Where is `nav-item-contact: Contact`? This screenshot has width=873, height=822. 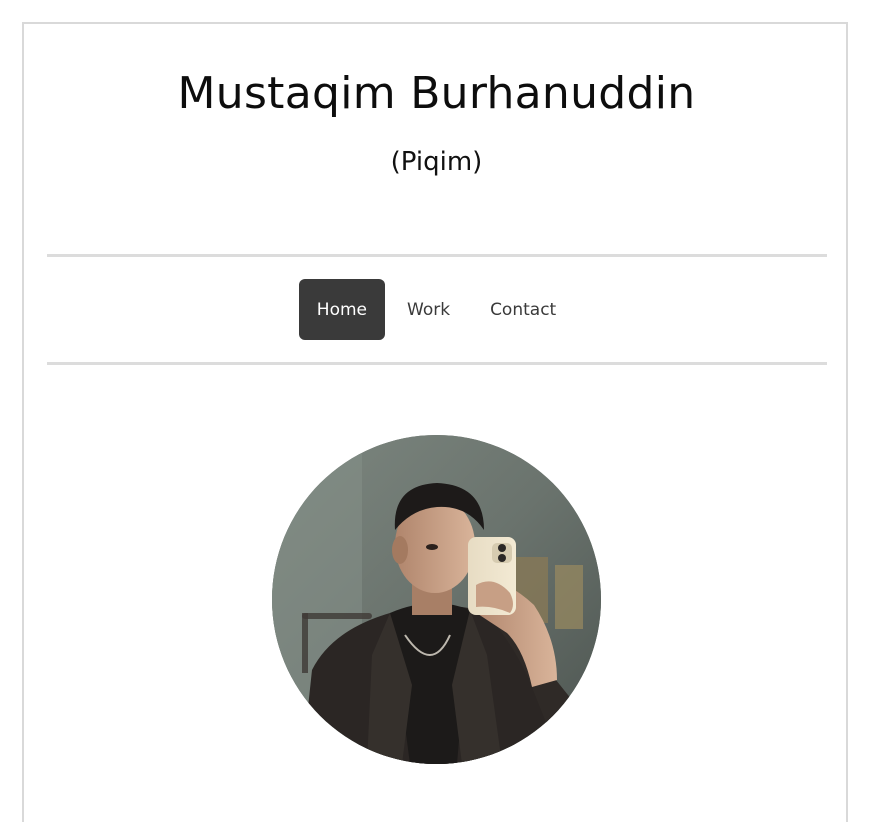 nav-item-contact: Contact is located at coordinates (523, 309).